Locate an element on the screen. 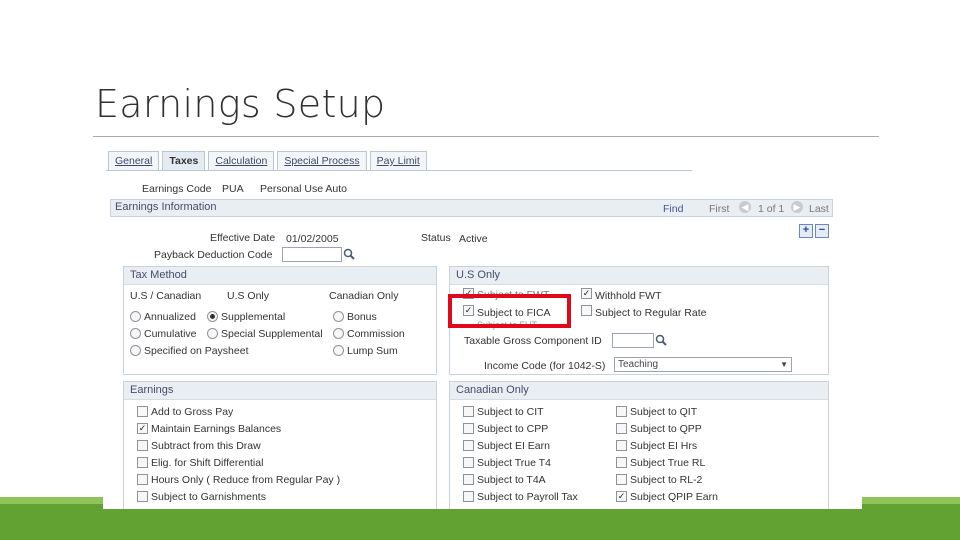 This screenshot has width=960, height=540. lookup-search-icon is located at coordinates (349, 254).